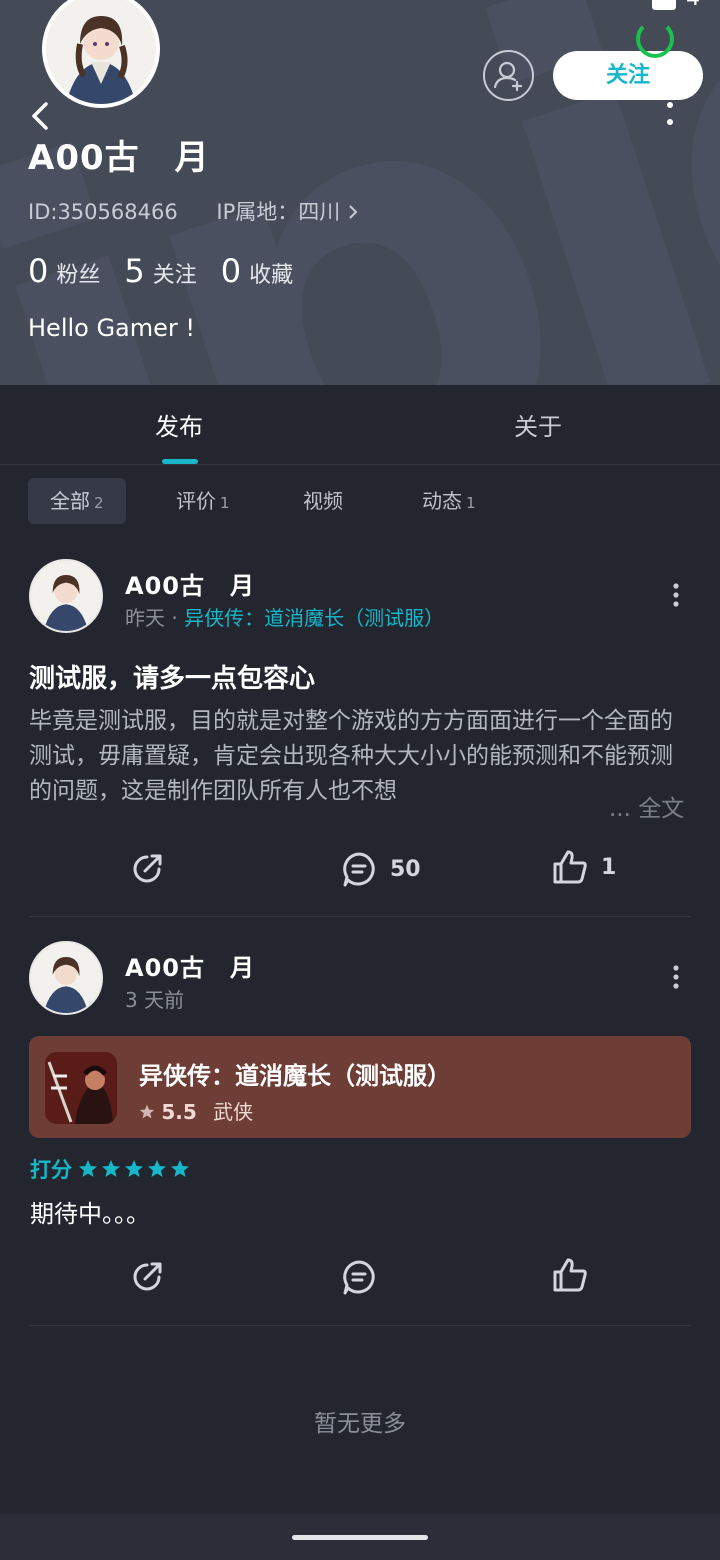 The width and height of the screenshot is (720, 1560). Describe the element at coordinates (155, 1000) in the screenshot. I see `post-time: 3 天前` at that location.